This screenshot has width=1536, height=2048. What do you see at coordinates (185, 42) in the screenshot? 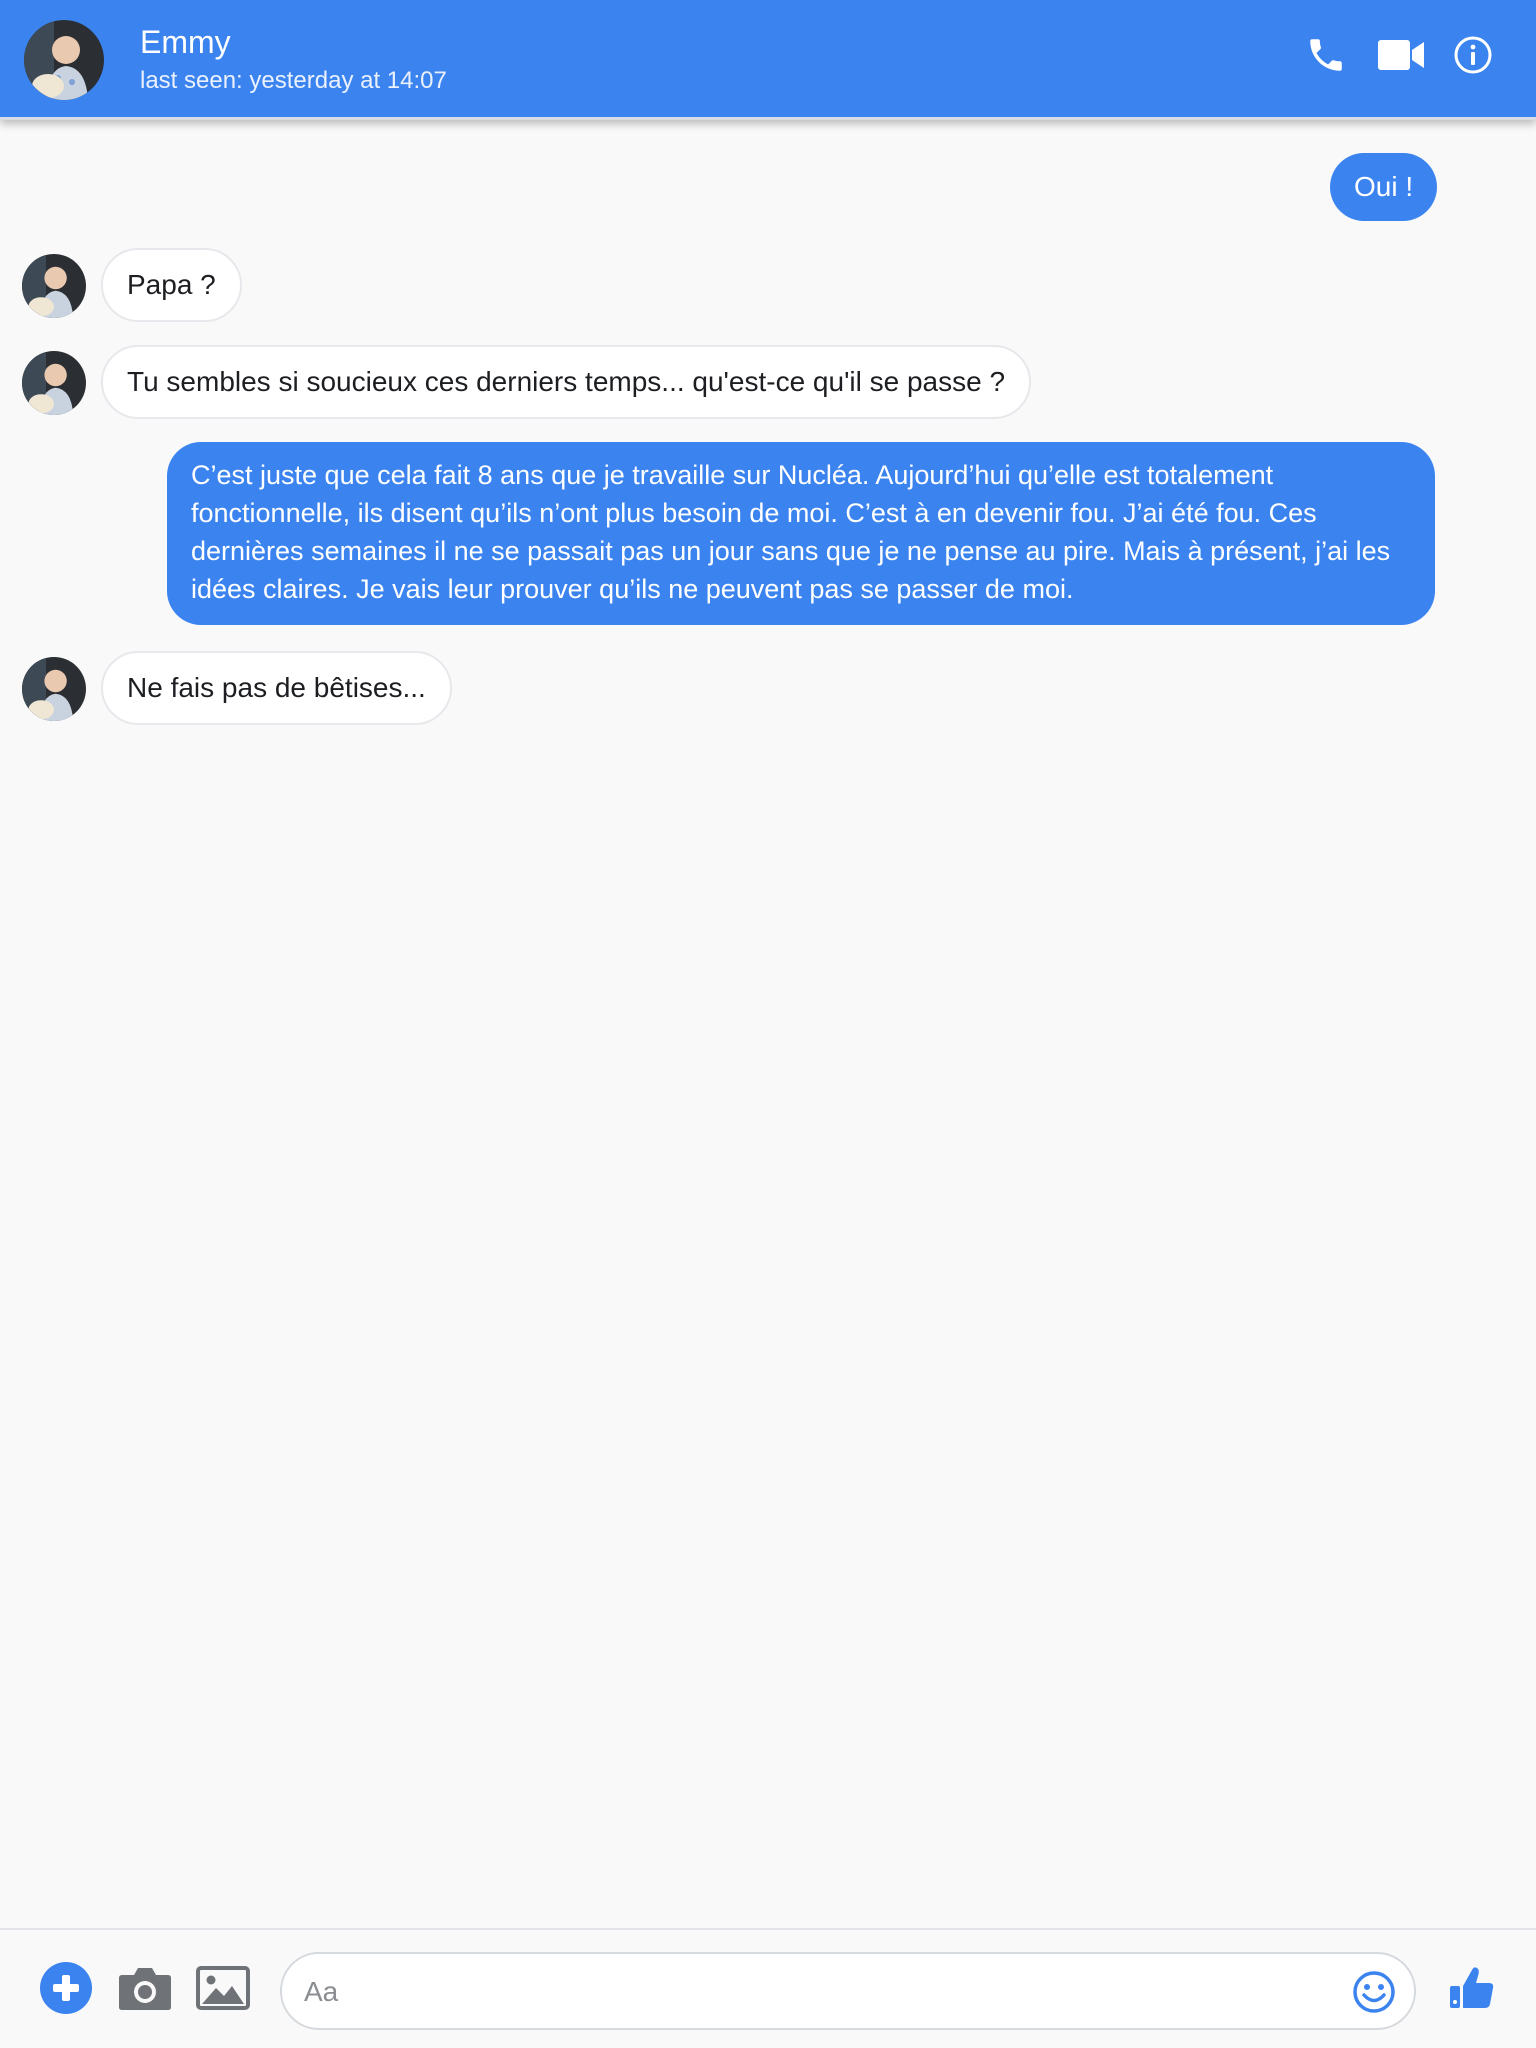
I see `contact-name: Emmy` at bounding box center [185, 42].